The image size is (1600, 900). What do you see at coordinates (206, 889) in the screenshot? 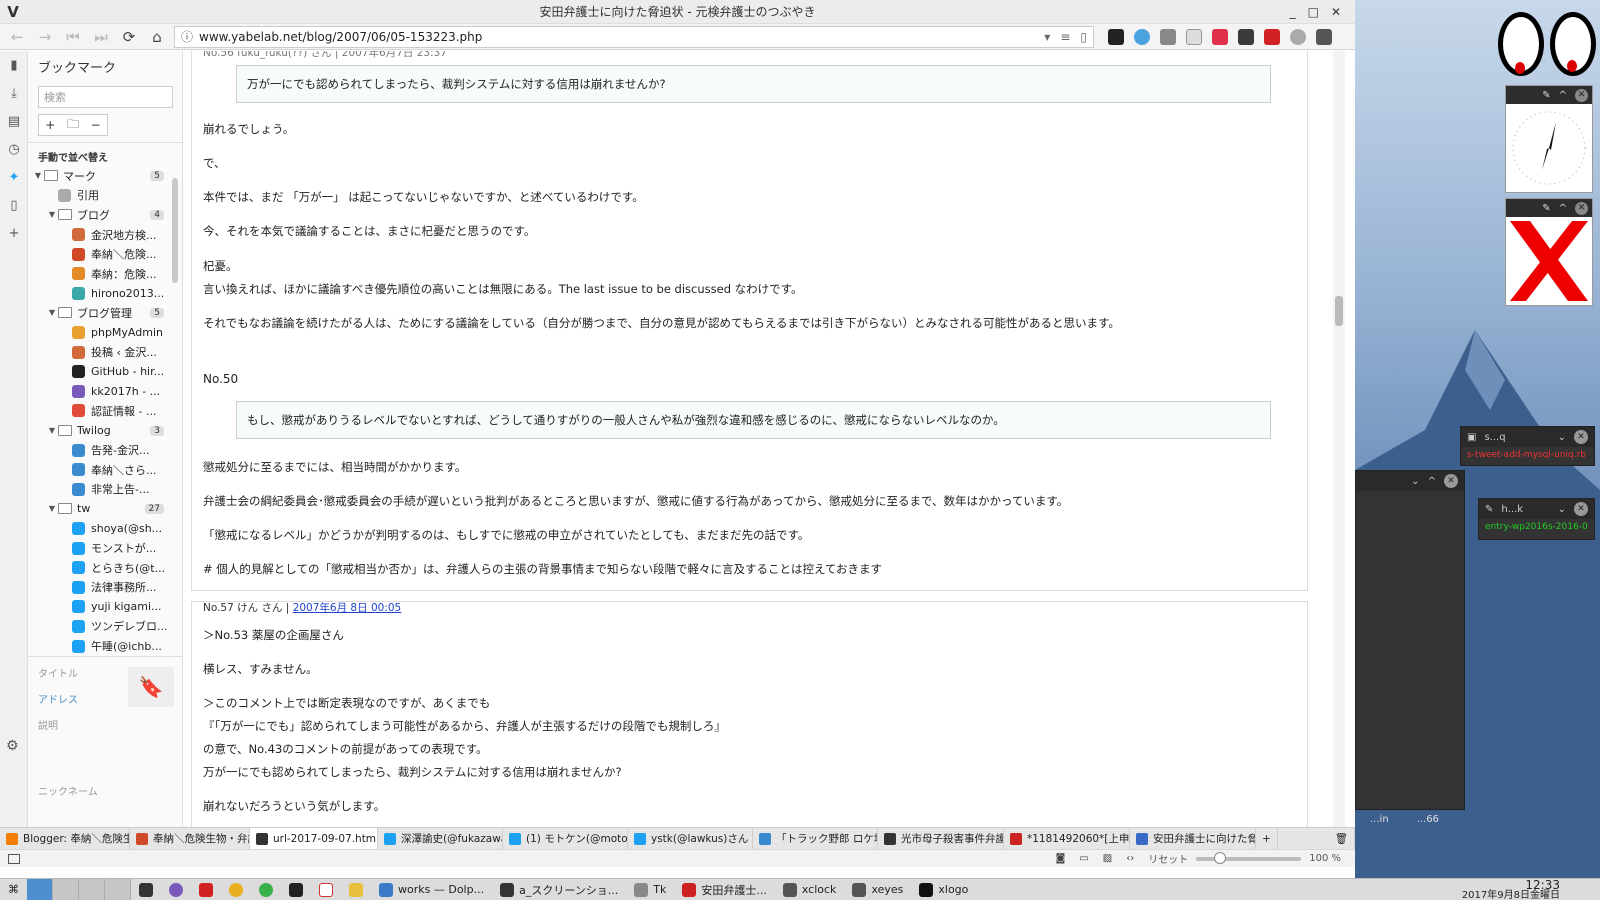
I see `vivaldi-launcher-icon` at bounding box center [206, 889].